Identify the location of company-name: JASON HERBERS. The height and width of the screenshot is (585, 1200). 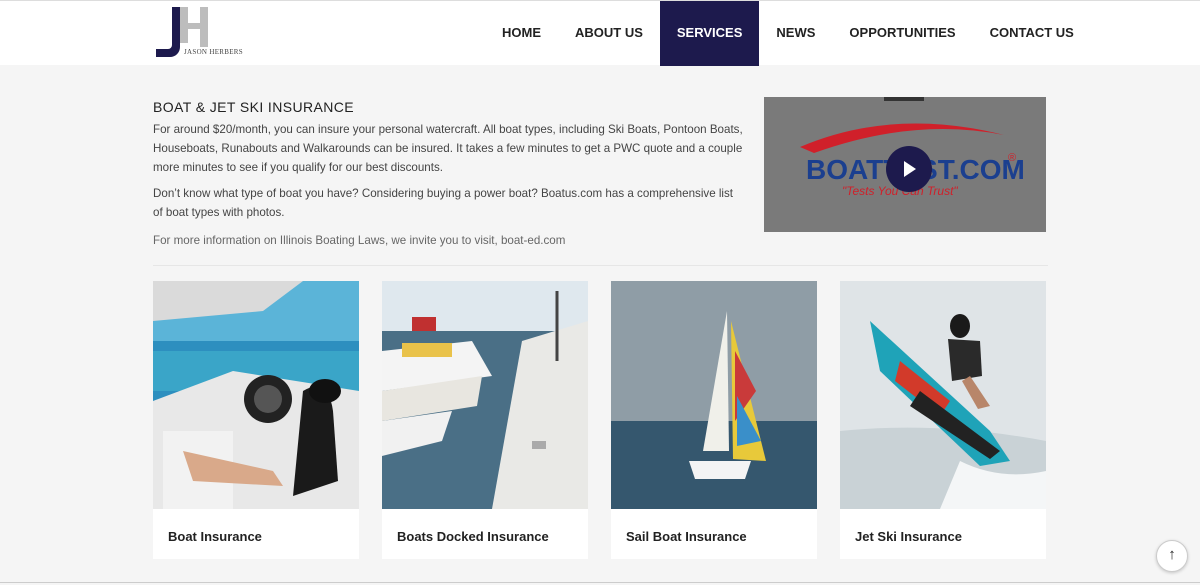
(213, 52).